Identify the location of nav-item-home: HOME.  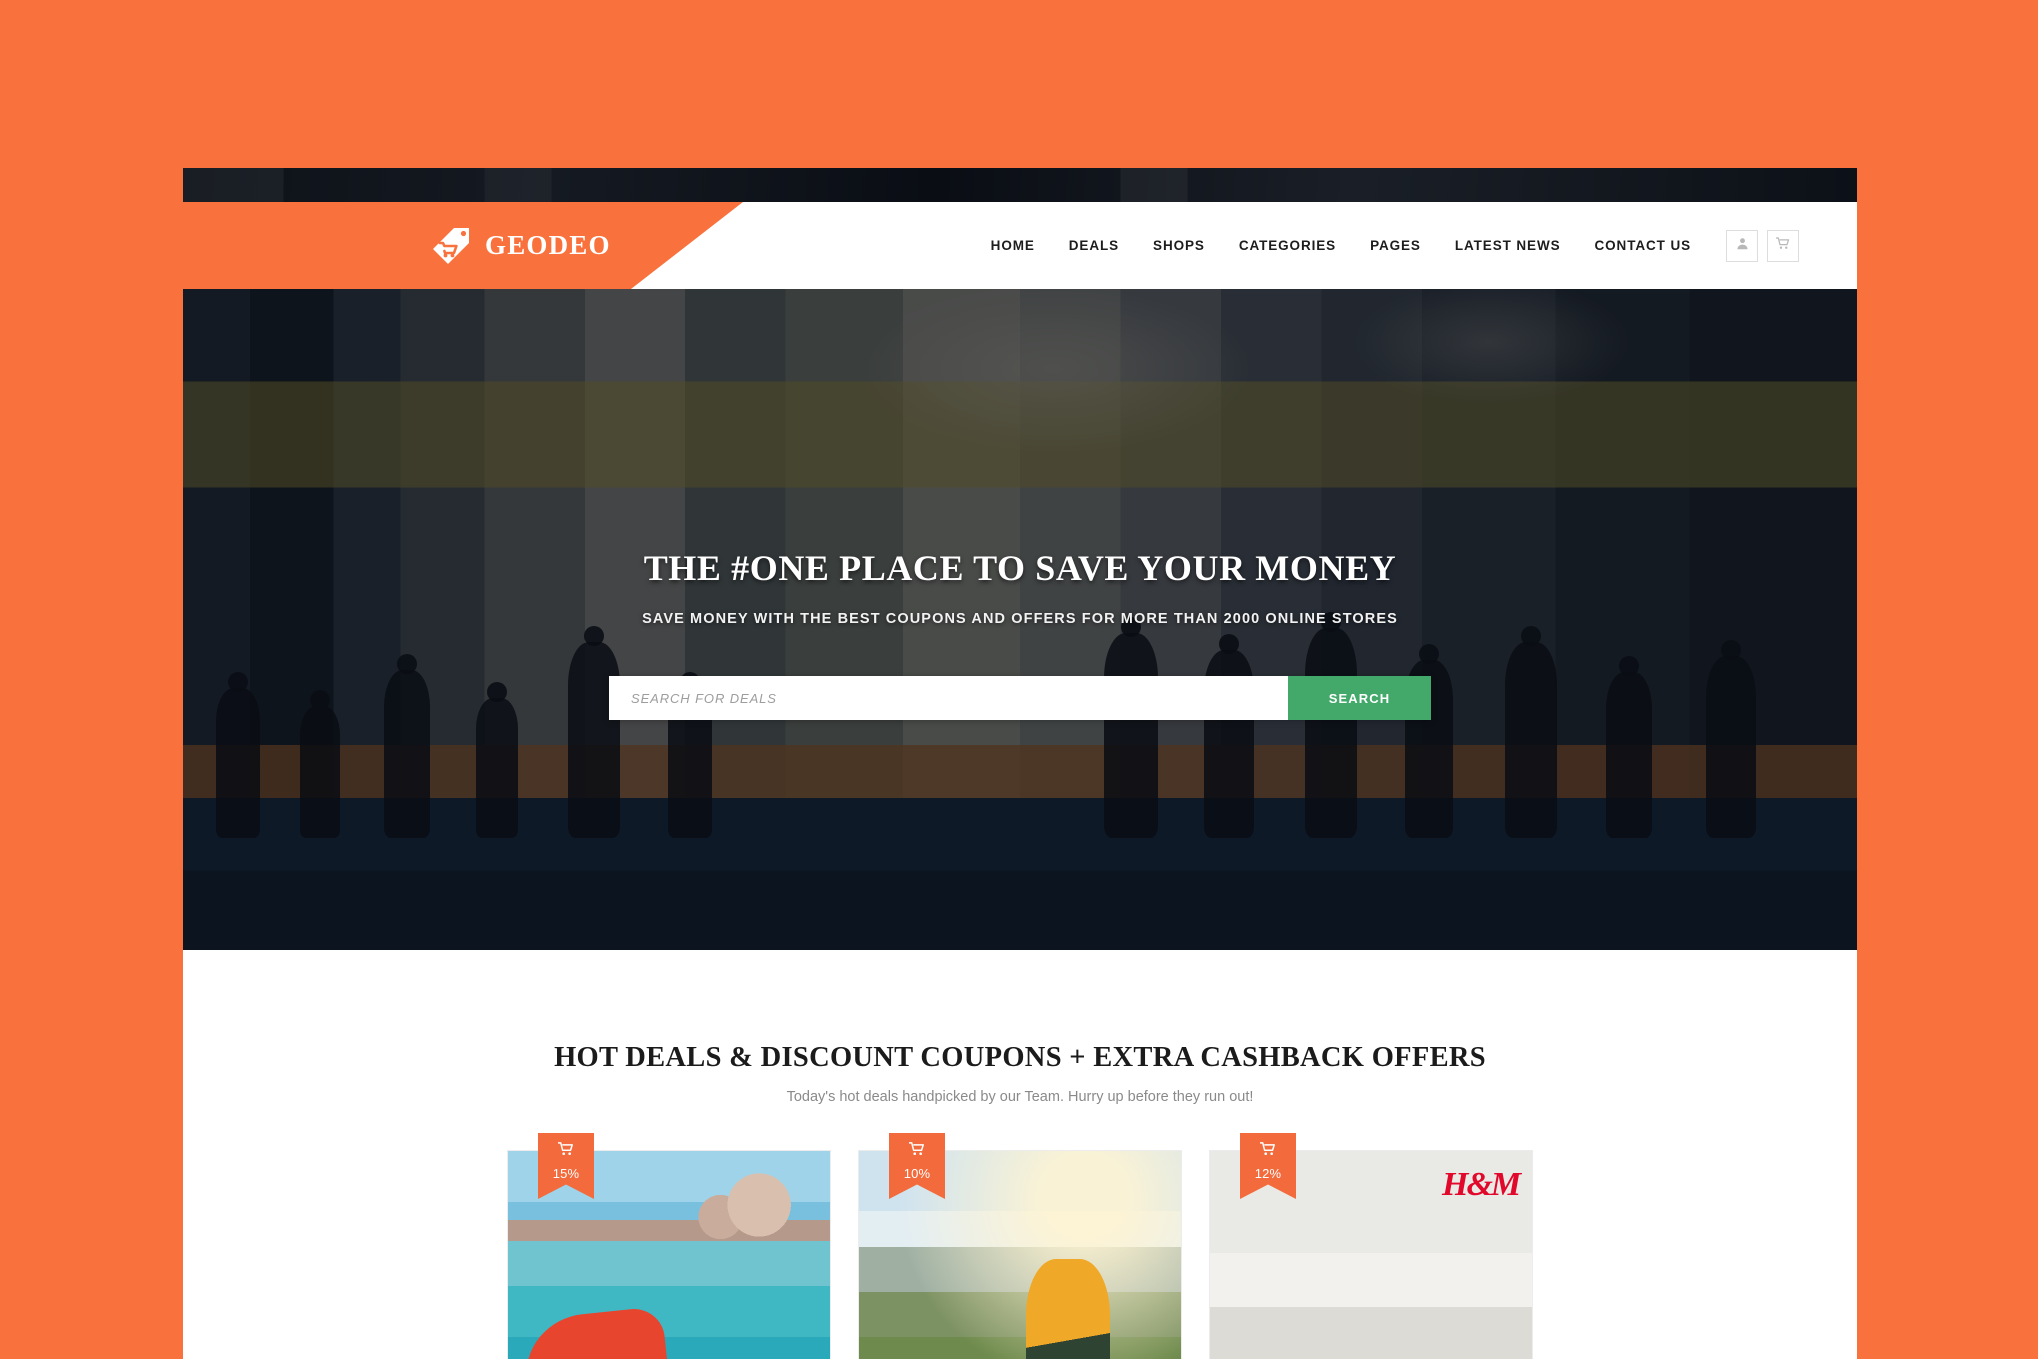
(1013, 245).